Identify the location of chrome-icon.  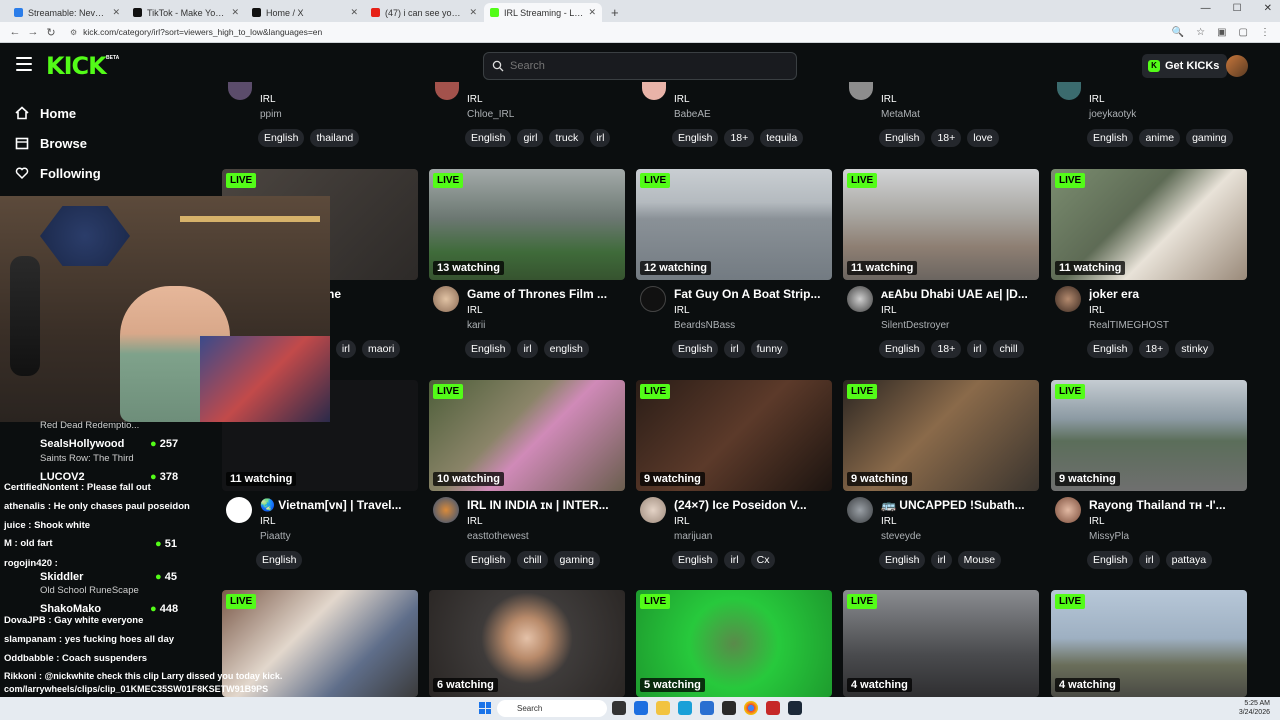
(751, 708).